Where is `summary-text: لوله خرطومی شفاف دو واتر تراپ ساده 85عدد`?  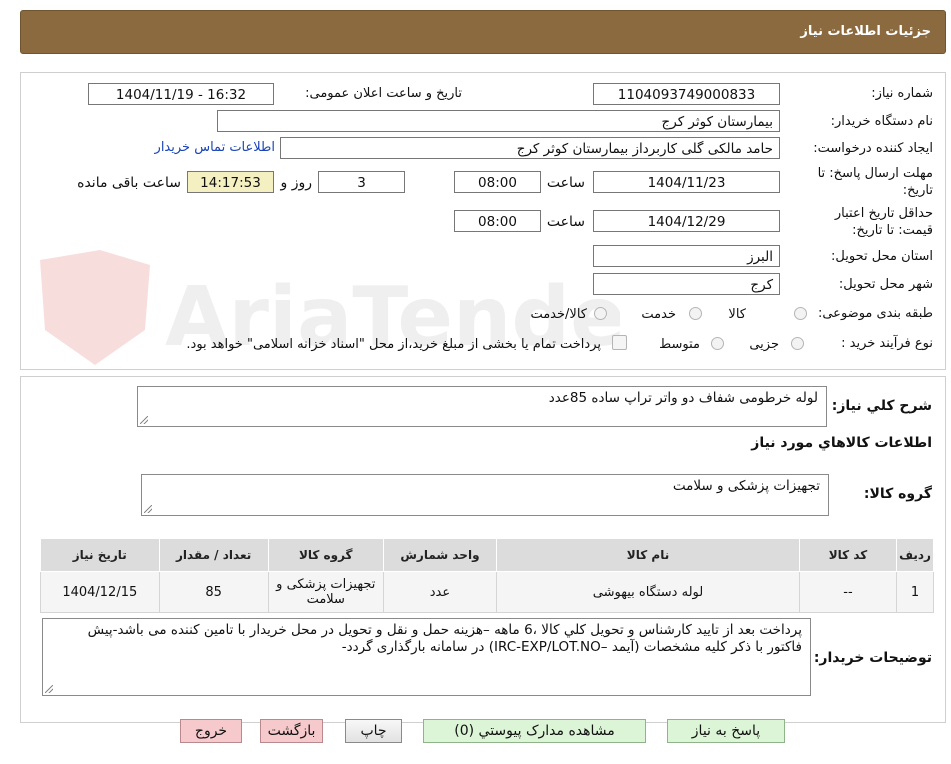 summary-text: لوله خرطومی شفاف دو واتر تراپ ساده 85عدد is located at coordinates (683, 398).